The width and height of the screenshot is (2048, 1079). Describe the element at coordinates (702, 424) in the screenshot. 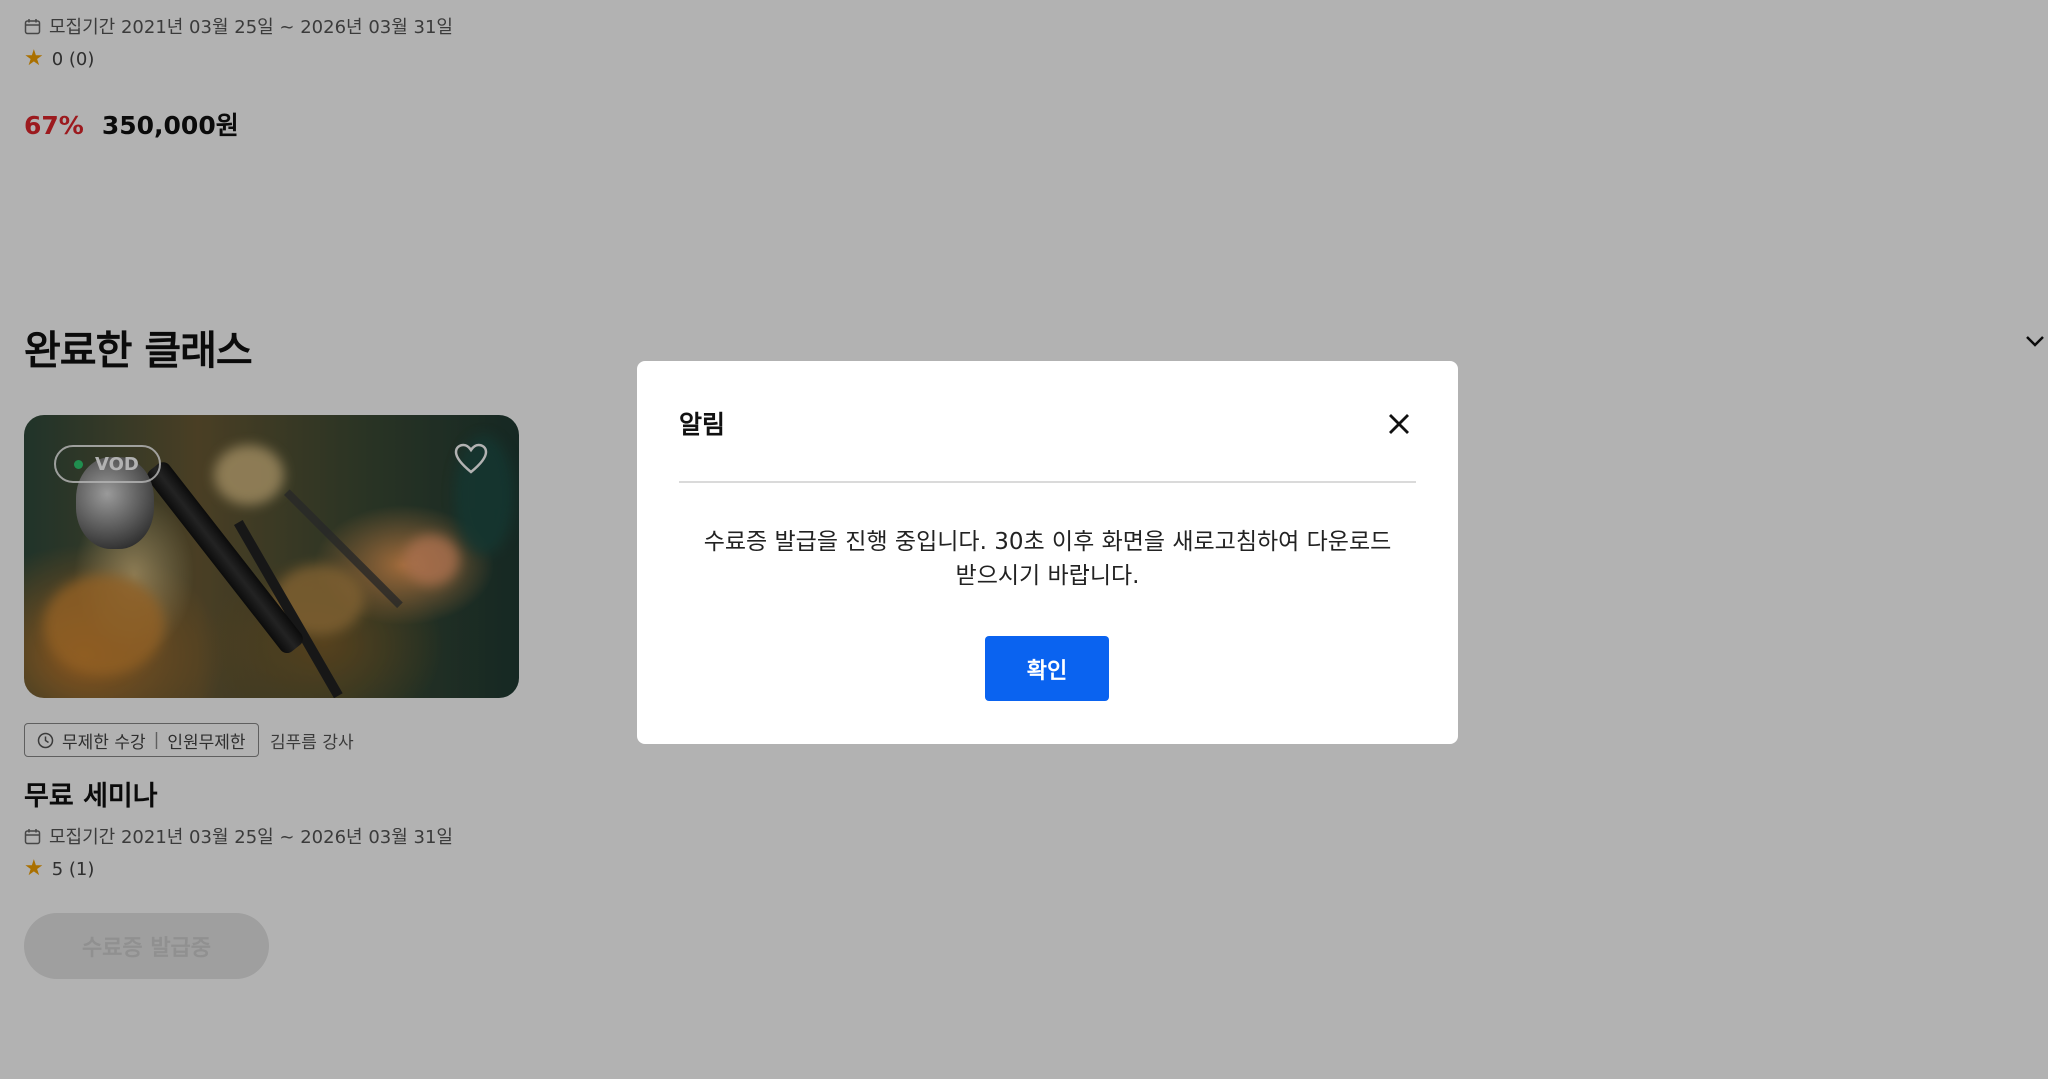

I see `modal-title: 알림` at that location.